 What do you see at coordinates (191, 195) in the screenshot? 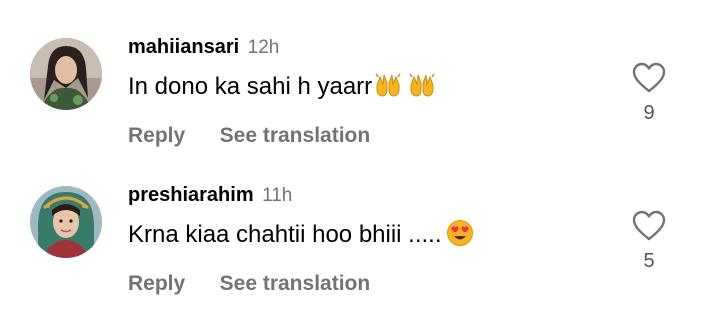
I see `username: preshiarahim` at bounding box center [191, 195].